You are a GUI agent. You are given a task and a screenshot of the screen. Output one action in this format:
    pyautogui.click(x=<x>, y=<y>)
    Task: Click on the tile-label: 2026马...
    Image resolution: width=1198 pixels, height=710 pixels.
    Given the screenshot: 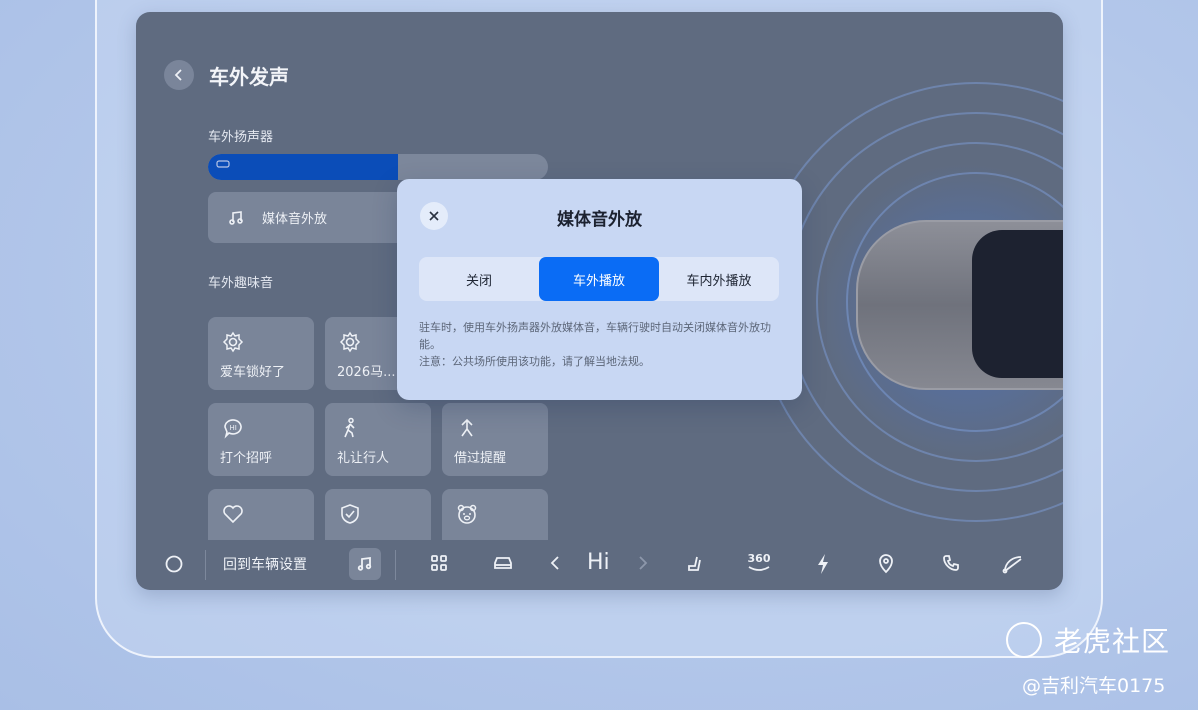 What is the action you would take?
    pyautogui.click(x=366, y=372)
    